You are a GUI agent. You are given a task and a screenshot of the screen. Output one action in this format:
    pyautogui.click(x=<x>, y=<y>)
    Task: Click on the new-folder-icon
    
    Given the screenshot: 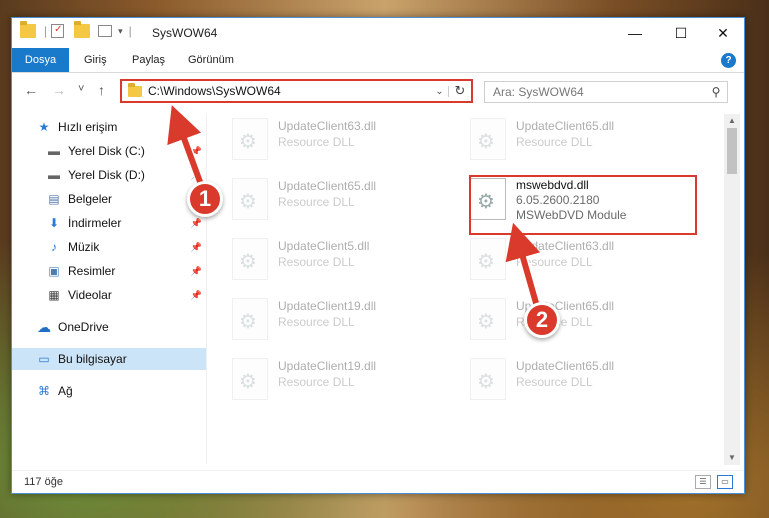 What is the action you would take?
    pyautogui.click(x=82, y=29)
    